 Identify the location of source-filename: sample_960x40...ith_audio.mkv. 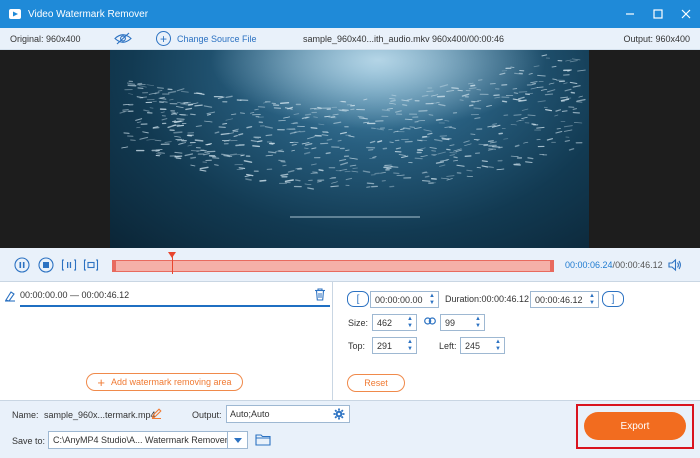
(366, 38).